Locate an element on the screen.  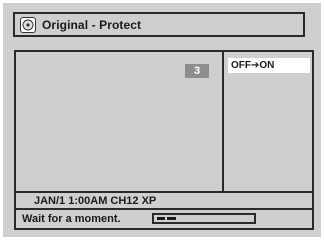
status-bar: Wait for a moment. is located at coordinates (167, 219).